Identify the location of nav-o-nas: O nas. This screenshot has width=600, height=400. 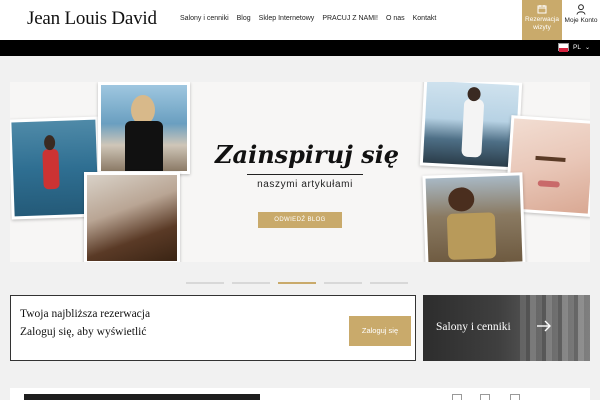
(395, 18).